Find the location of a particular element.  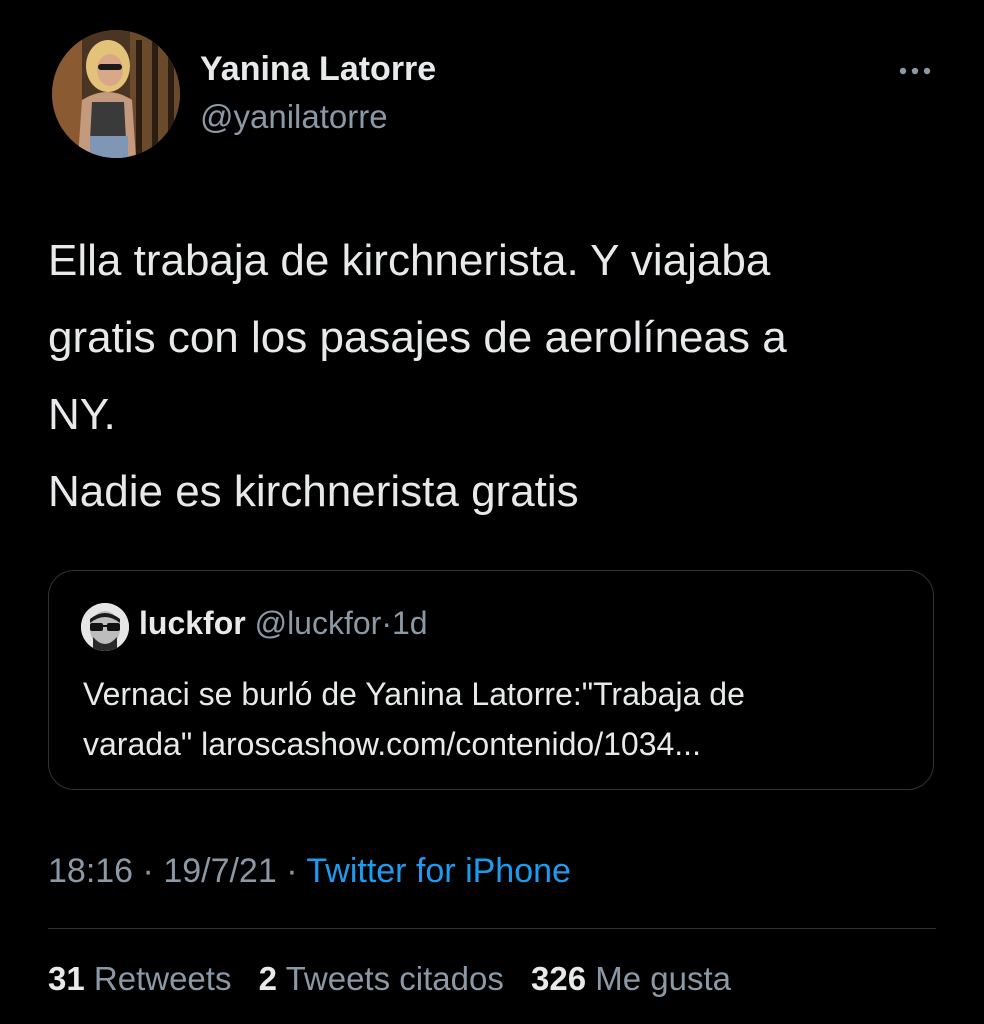

tweet-time: 18:16 is located at coordinates (90, 871).